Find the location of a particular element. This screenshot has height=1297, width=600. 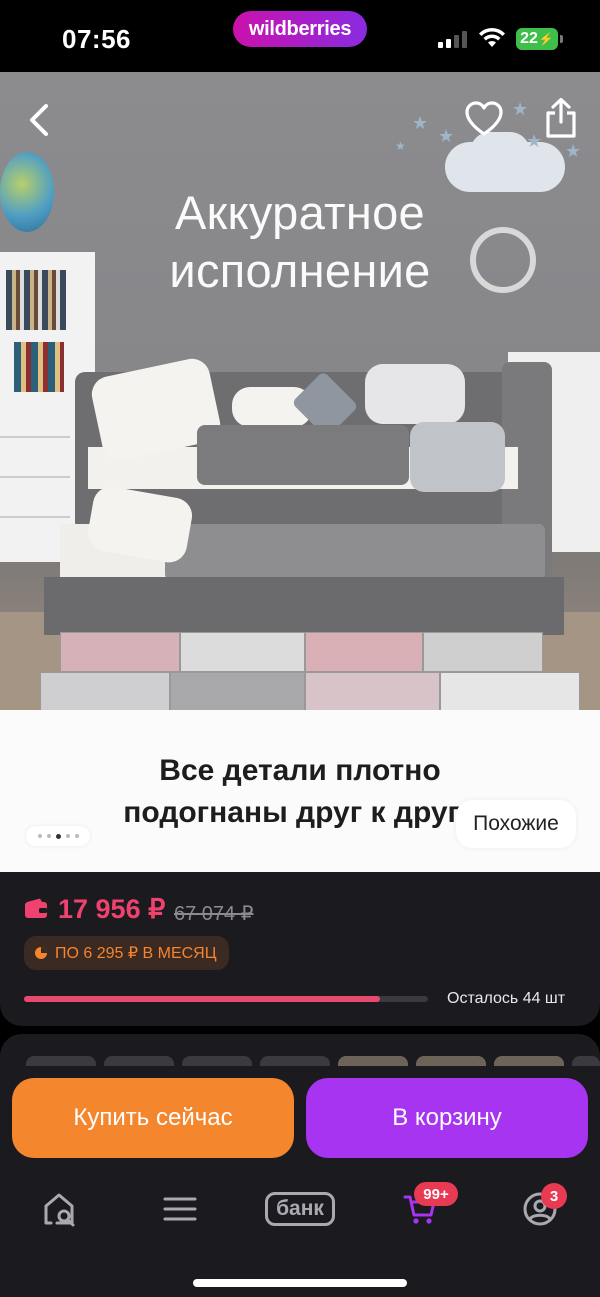

image-rug is located at coordinates (320, 671).